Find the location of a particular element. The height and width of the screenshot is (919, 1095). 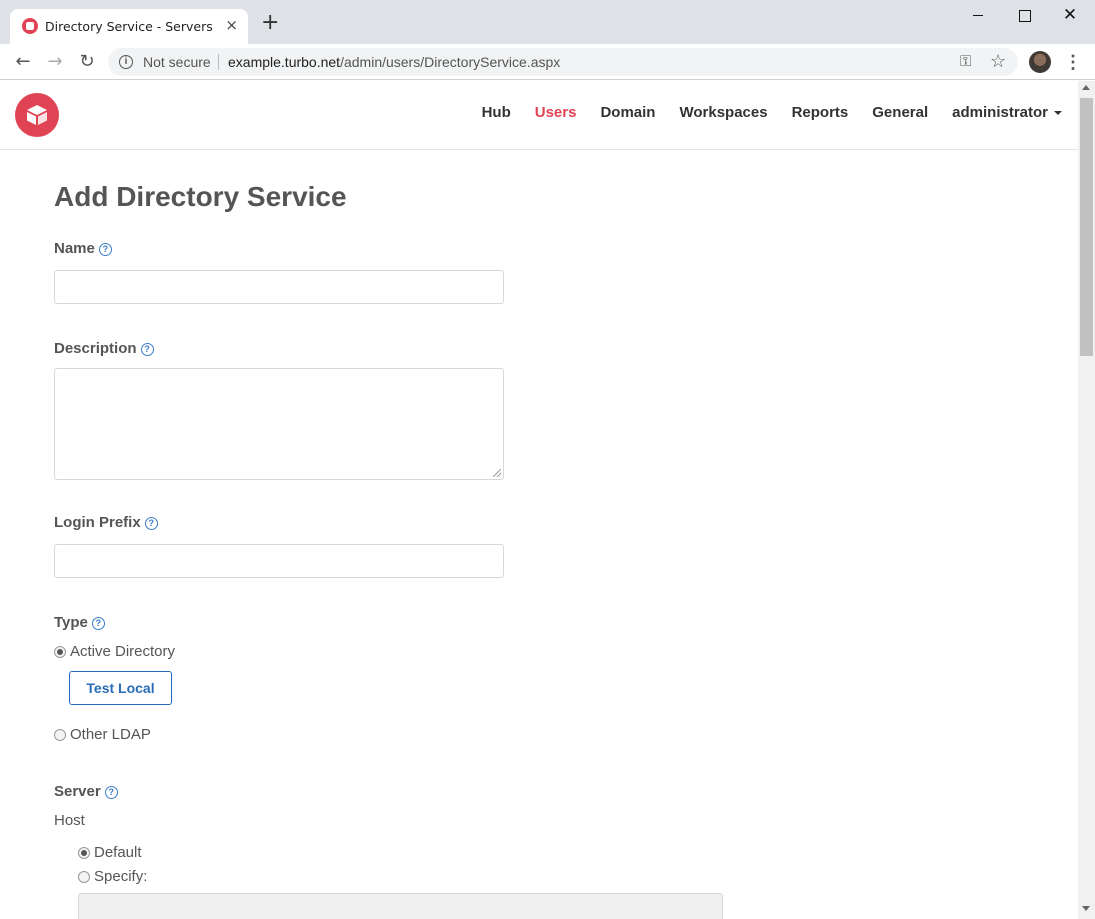

host-specify-radio is located at coordinates (84, 876).